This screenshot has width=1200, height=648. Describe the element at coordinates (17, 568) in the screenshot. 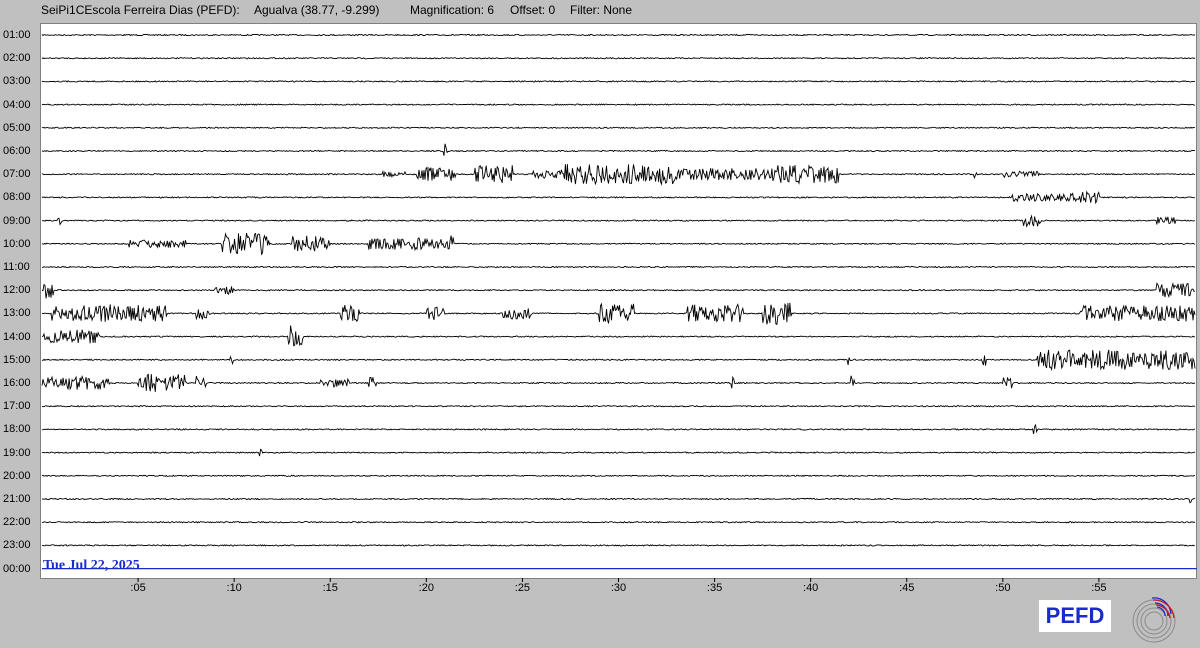

I see `hour-label: 00:00` at that location.